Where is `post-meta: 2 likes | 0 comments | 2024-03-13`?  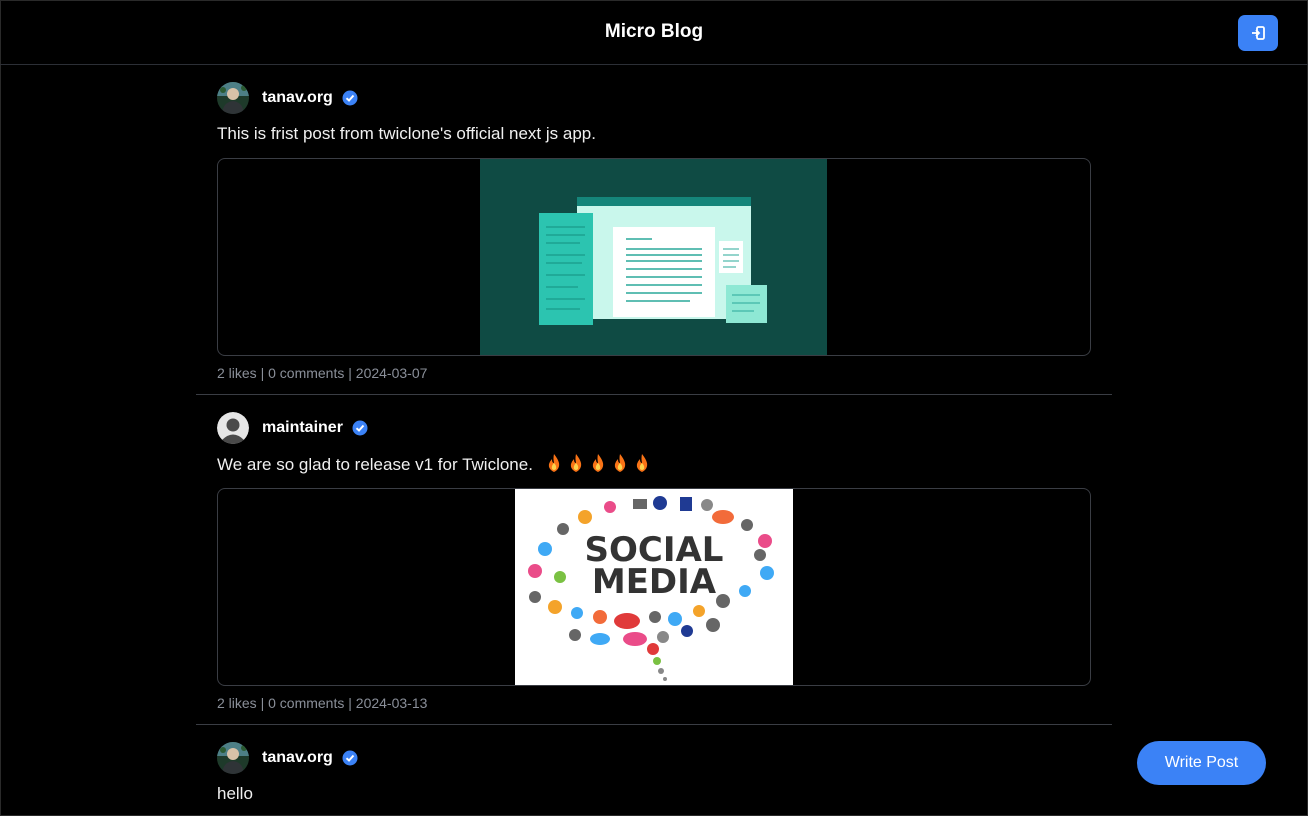 post-meta: 2 likes | 0 comments | 2024-03-13 is located at coordinates (654, 709).